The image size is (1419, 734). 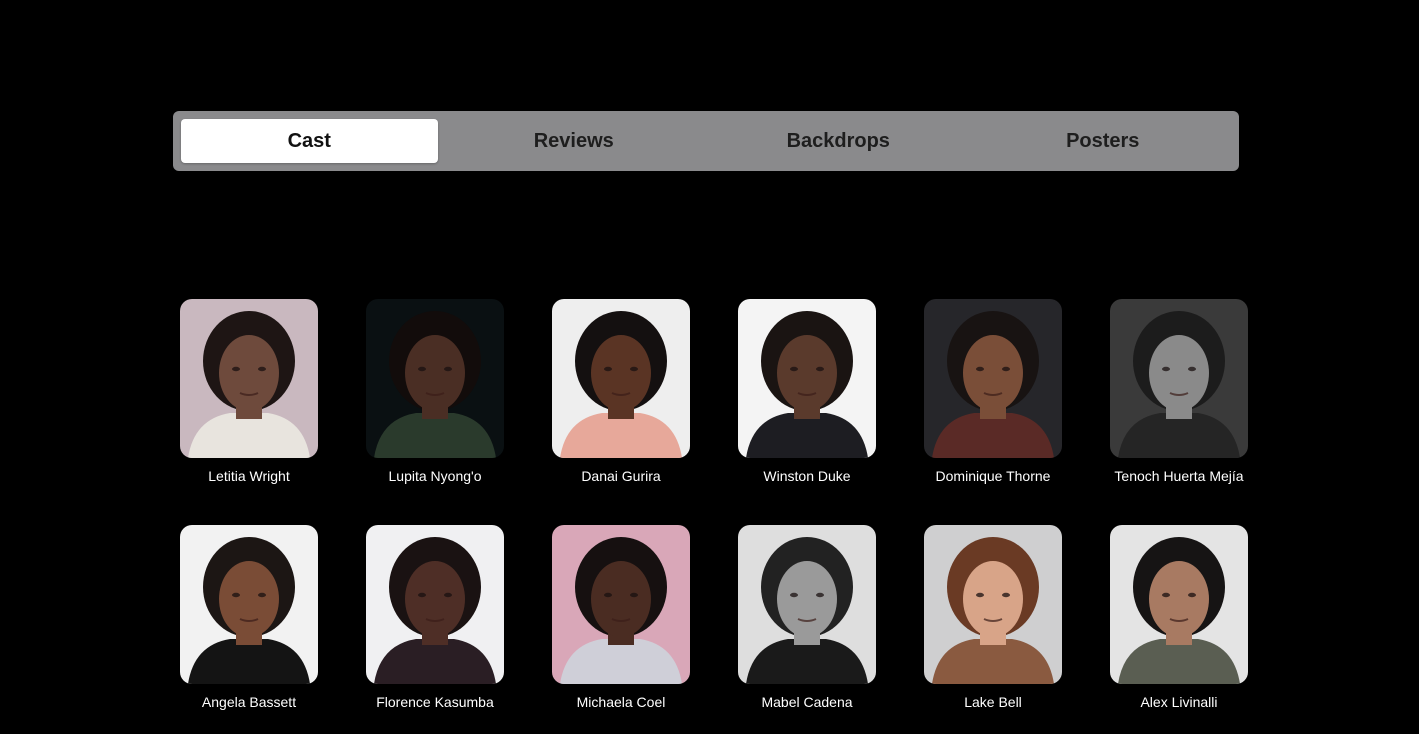 I want to click on cast-card: Dominique Thorne, so click(x=993, y=391).